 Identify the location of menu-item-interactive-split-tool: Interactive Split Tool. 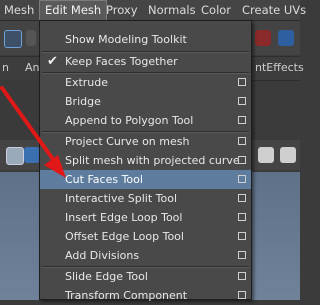
(145, 198).